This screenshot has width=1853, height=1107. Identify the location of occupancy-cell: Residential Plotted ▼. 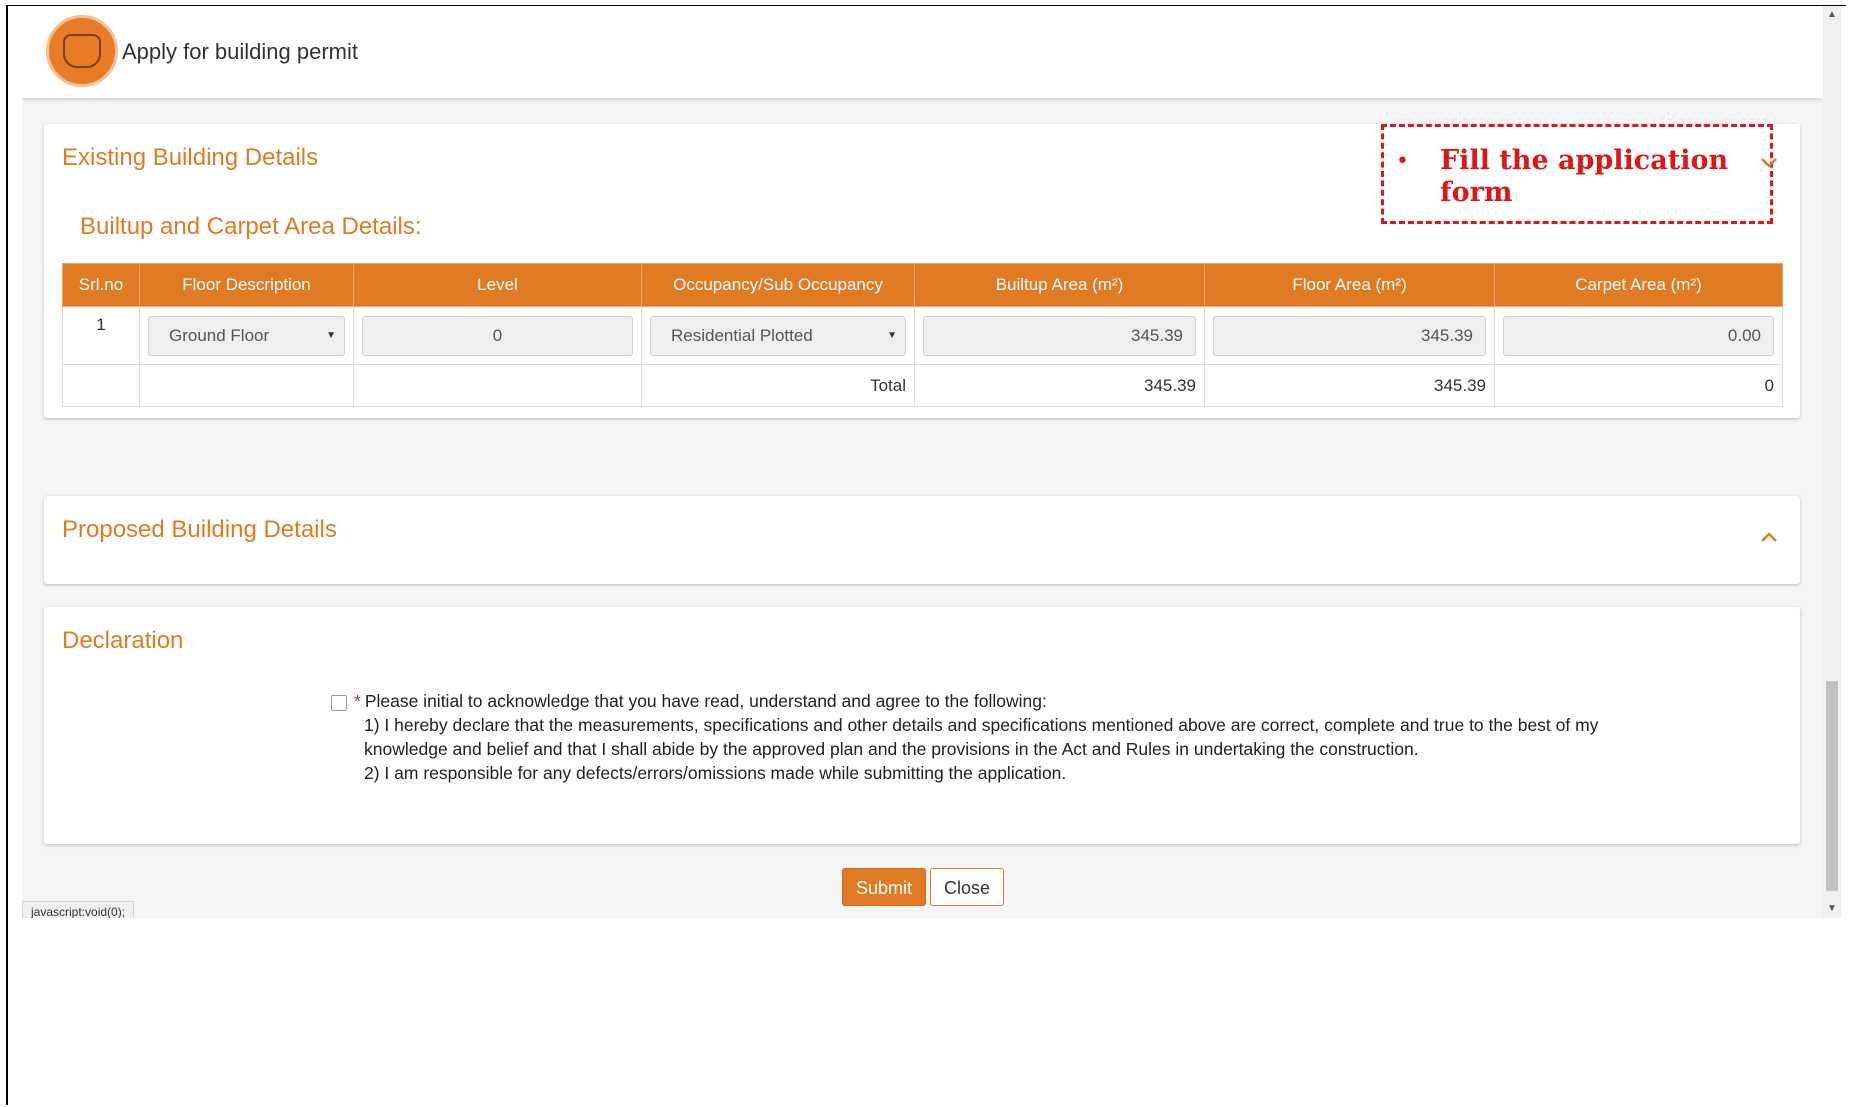
(778, 335).